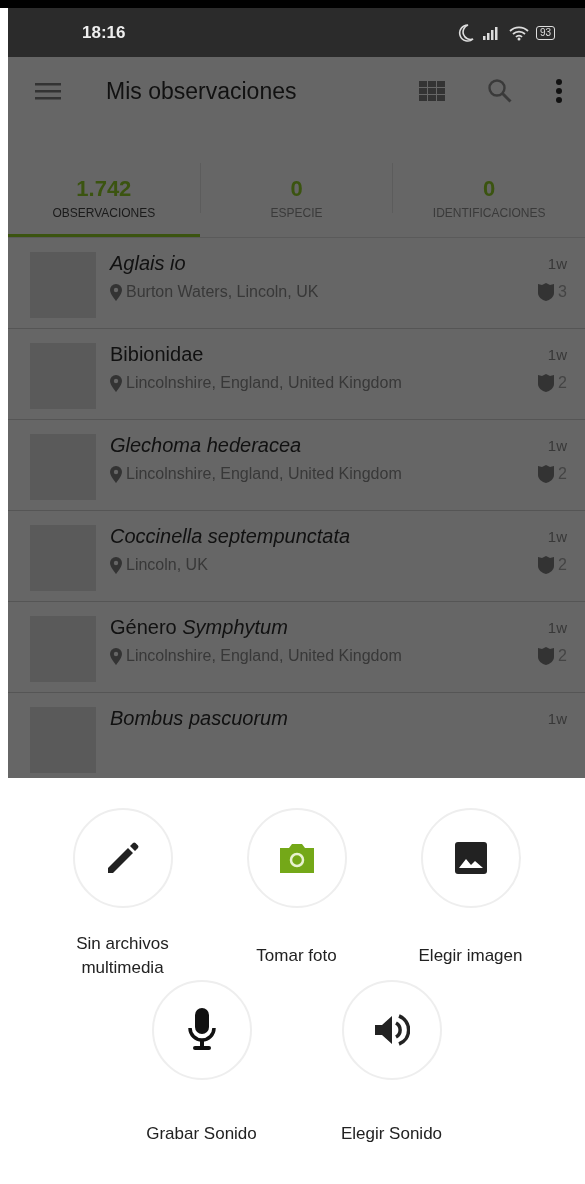 The height and width of the screenshot is (1184, 585). I want to click on stat-tab: 1.742 OBSERVACIONES, so click(104, 206).